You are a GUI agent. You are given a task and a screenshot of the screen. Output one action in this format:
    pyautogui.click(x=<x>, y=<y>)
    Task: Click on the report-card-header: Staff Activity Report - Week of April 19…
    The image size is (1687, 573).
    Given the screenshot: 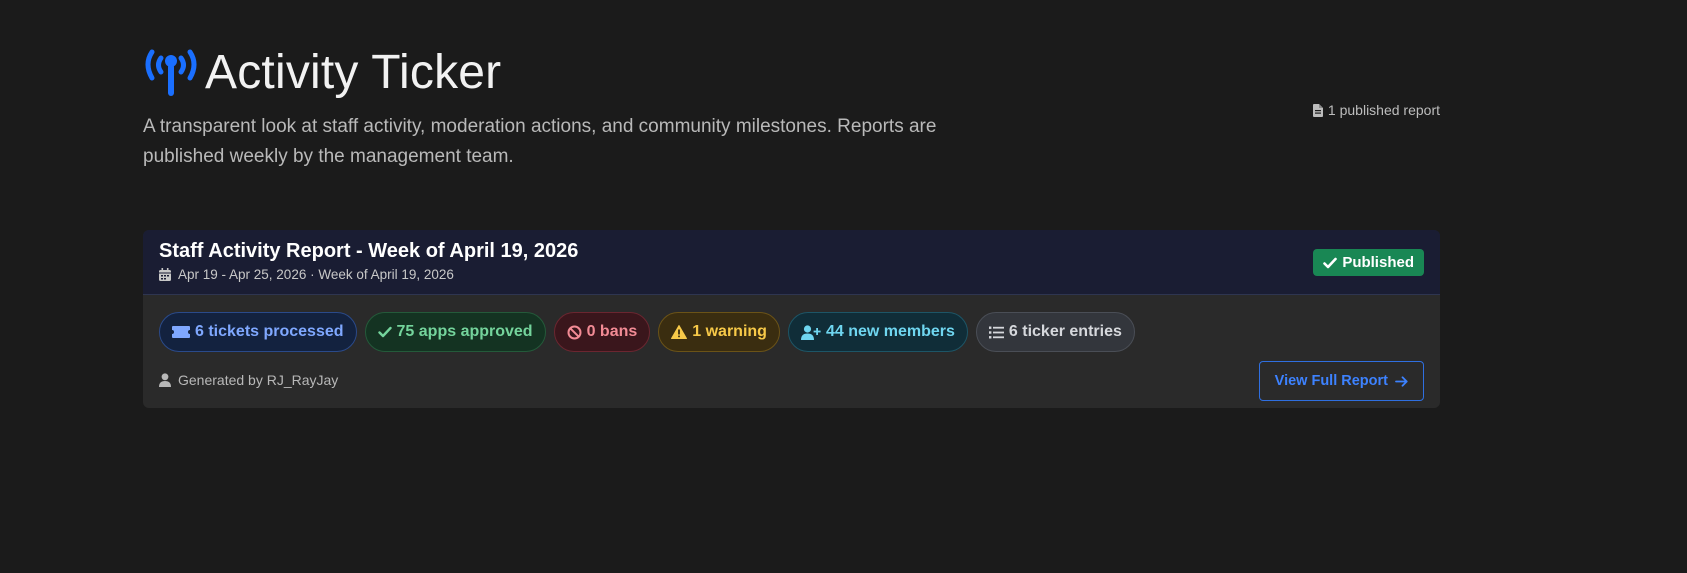 What is the action you would take?
    pyautogui.click(x=791, y=262)
    